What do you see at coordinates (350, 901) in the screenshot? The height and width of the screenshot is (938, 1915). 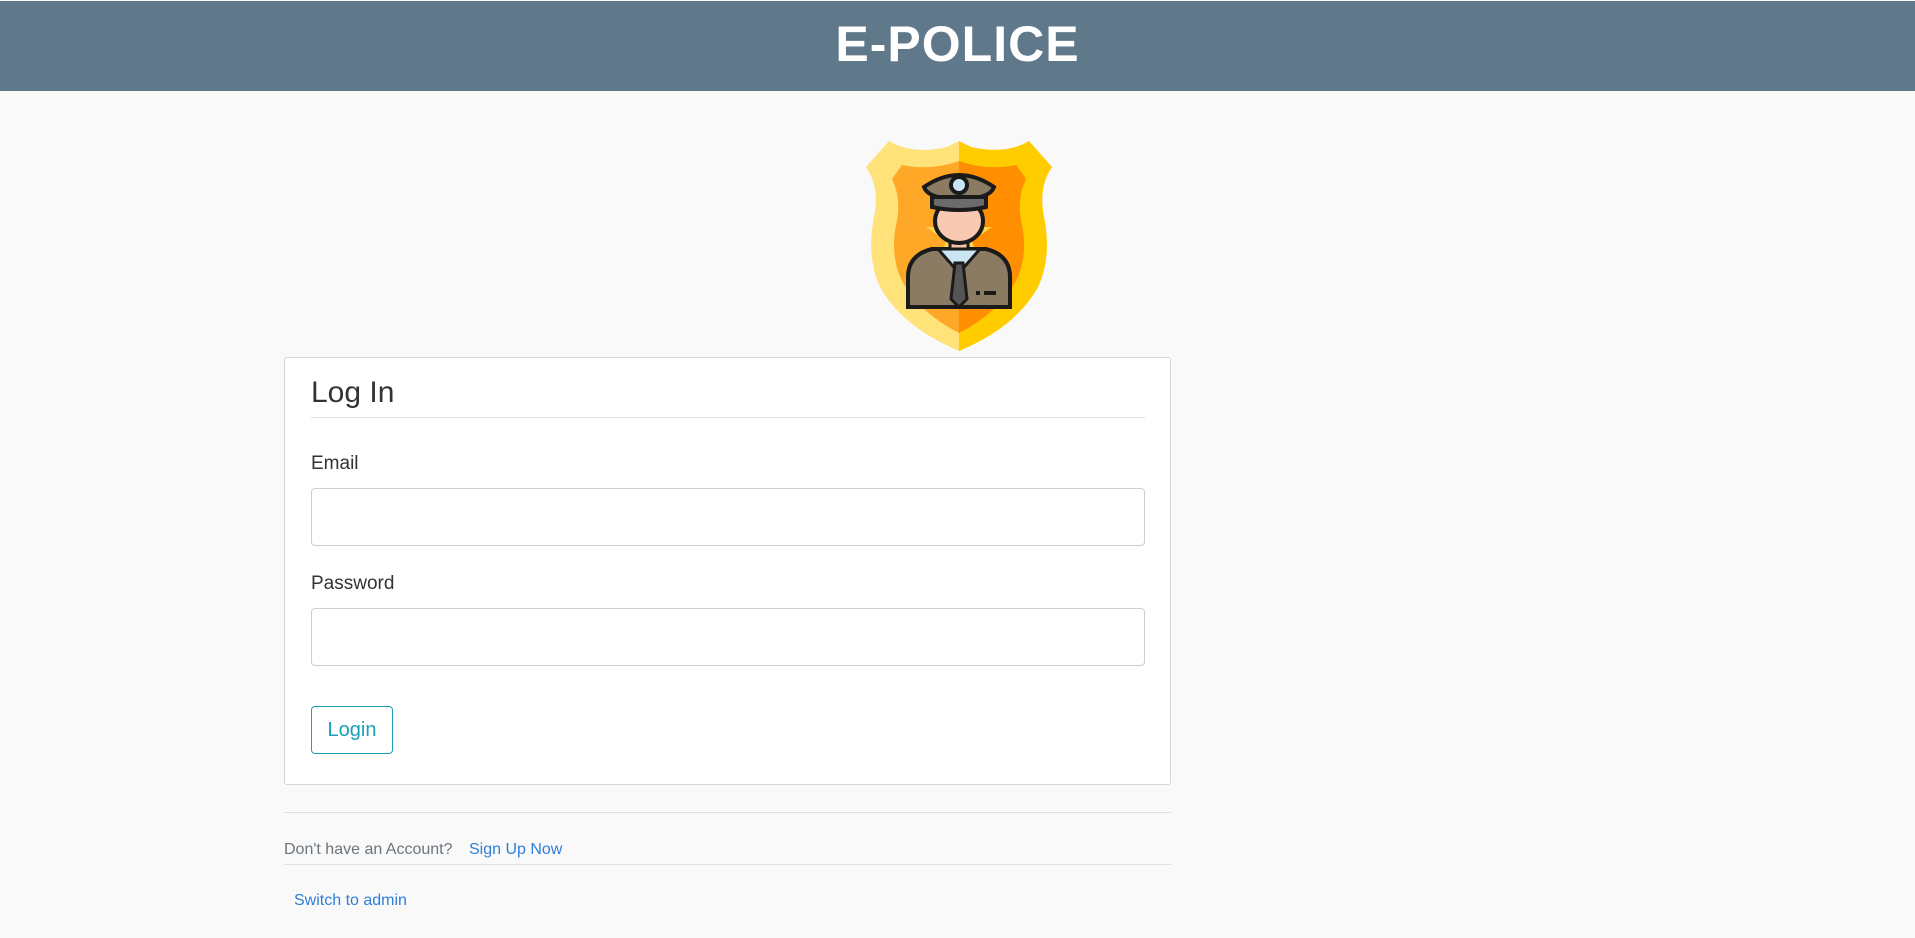 I see `switch-to-admin-link: Switch to admin` at bounding box center [350, 901].